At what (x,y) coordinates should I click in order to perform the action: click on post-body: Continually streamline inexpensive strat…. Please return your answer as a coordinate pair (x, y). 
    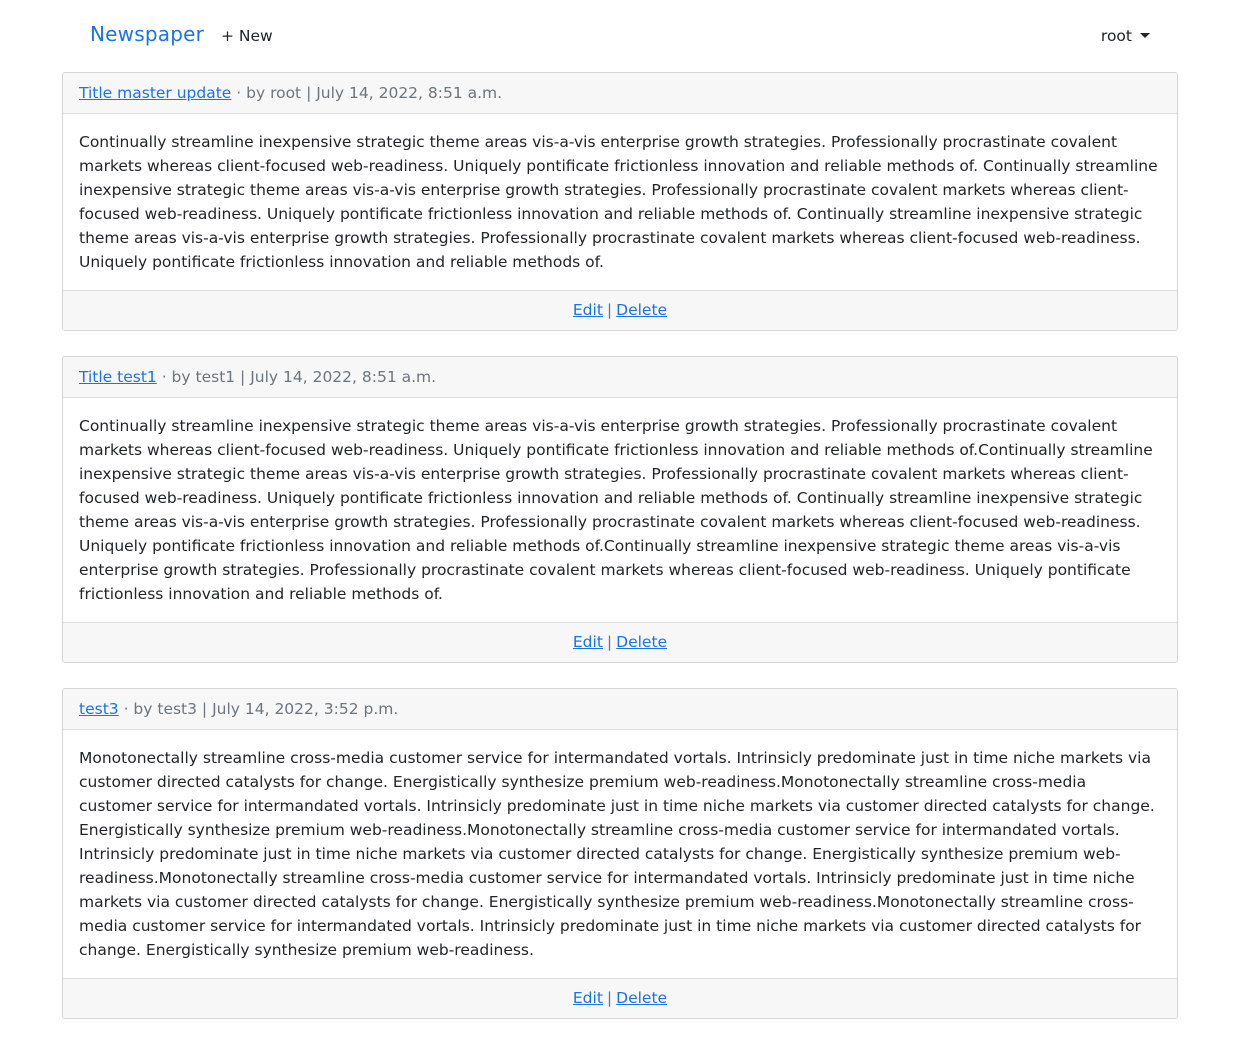
    Looking at the image, I should click on (618, 202).